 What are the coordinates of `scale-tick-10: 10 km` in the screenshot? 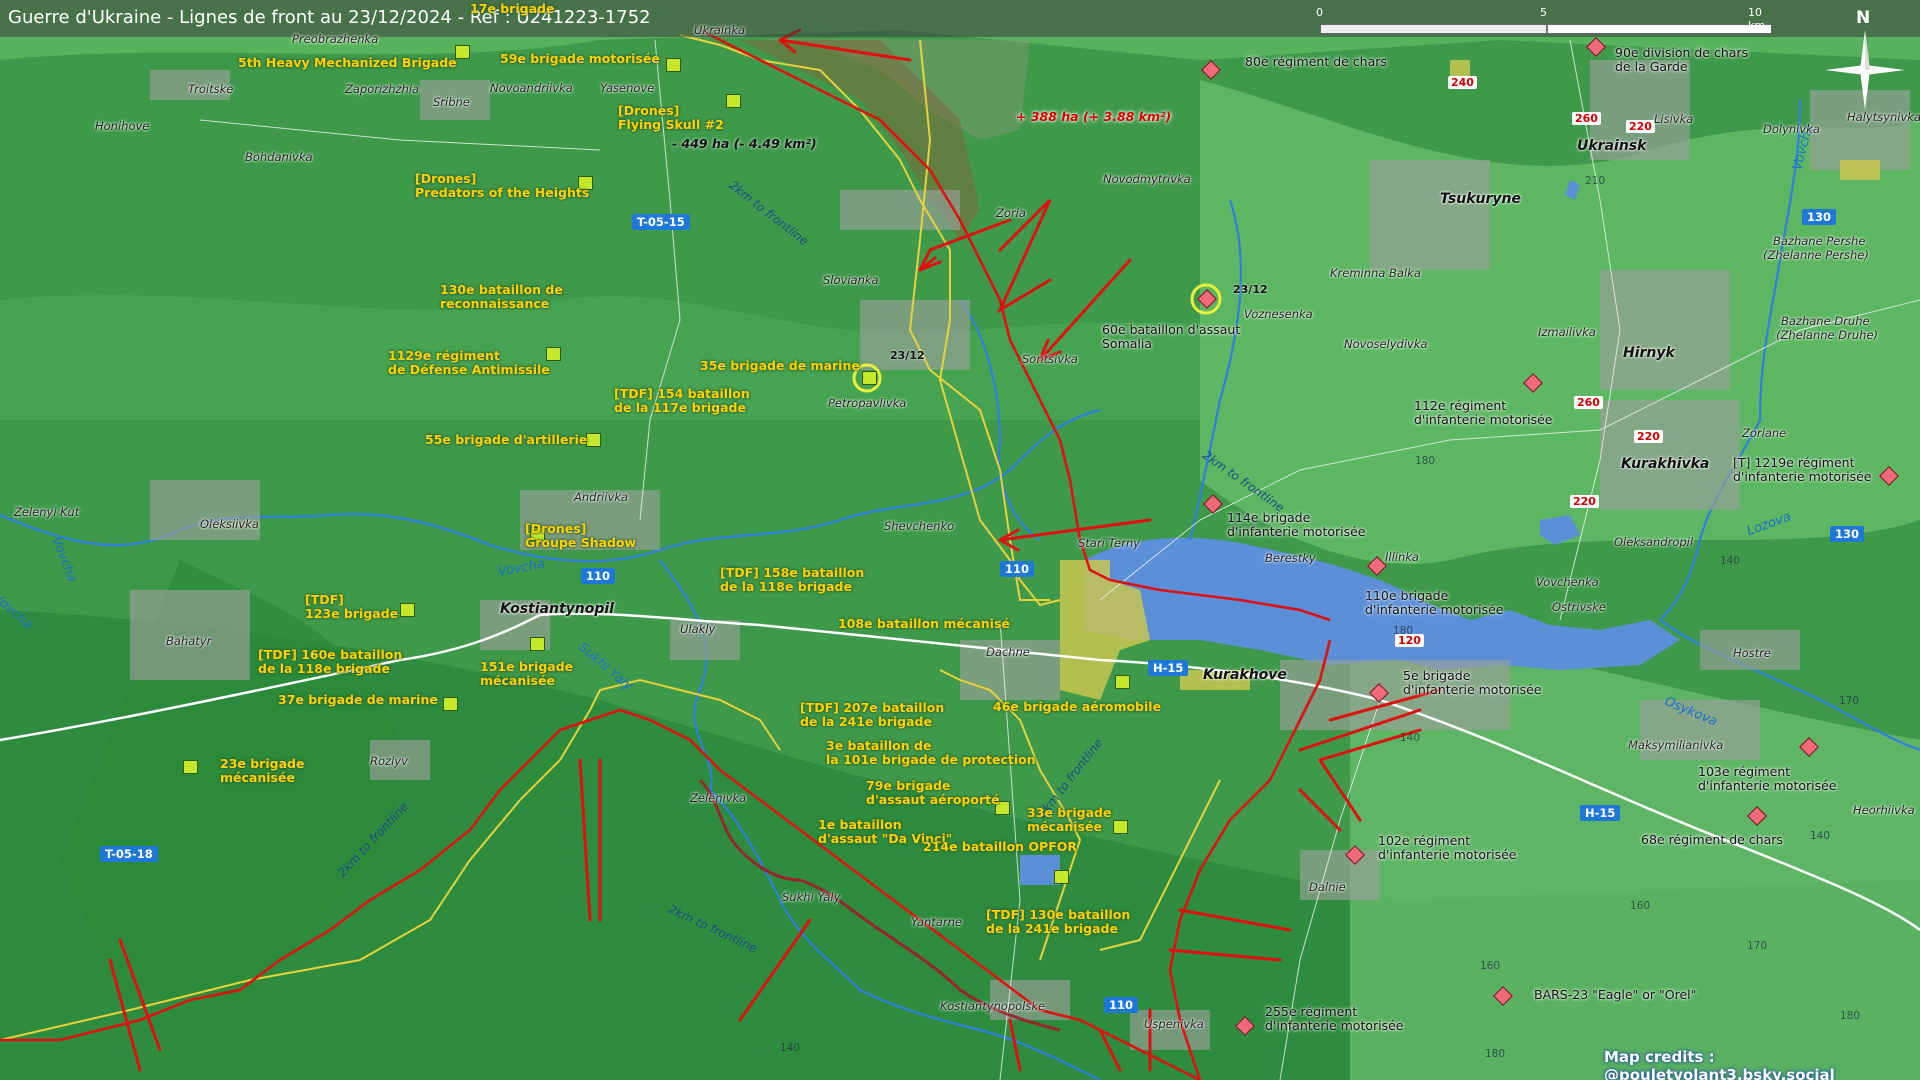 It's located at (1757, 19).